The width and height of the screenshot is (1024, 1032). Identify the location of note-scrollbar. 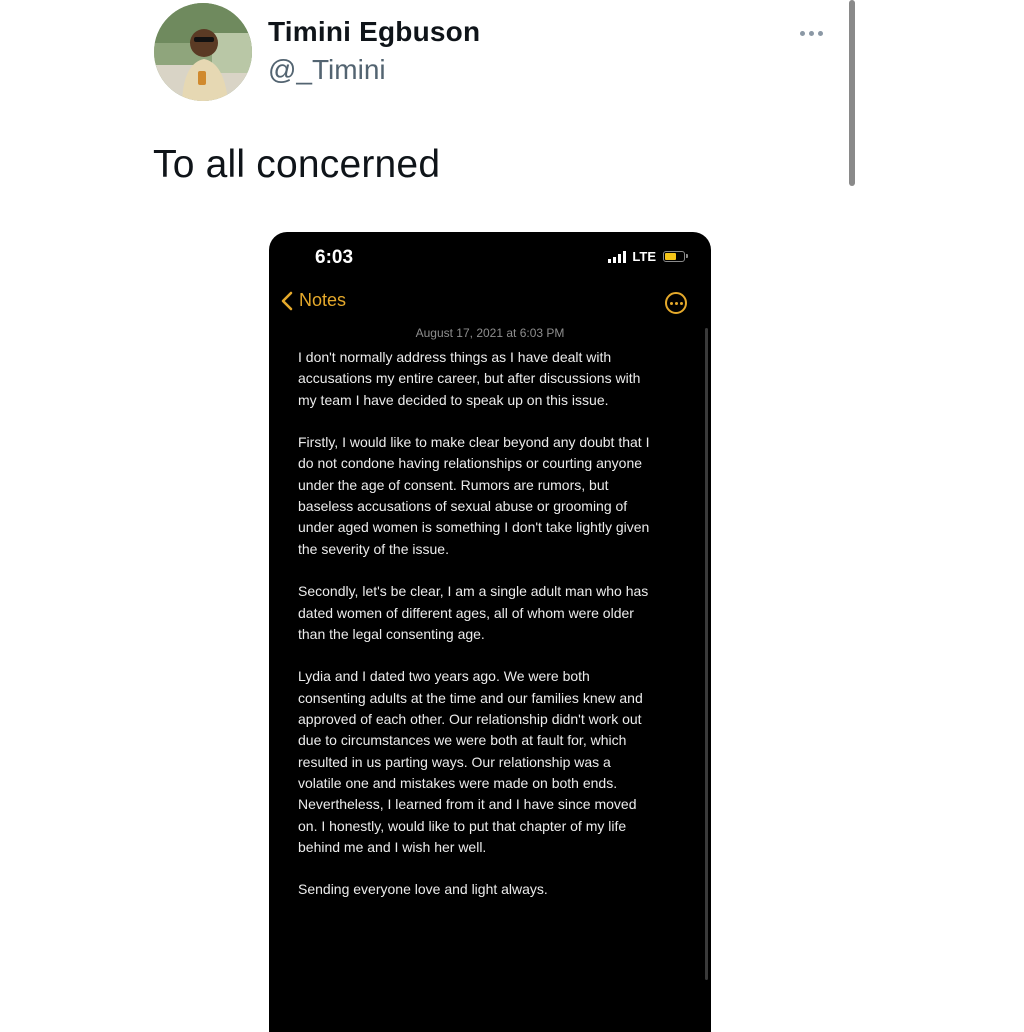
(706, 654).